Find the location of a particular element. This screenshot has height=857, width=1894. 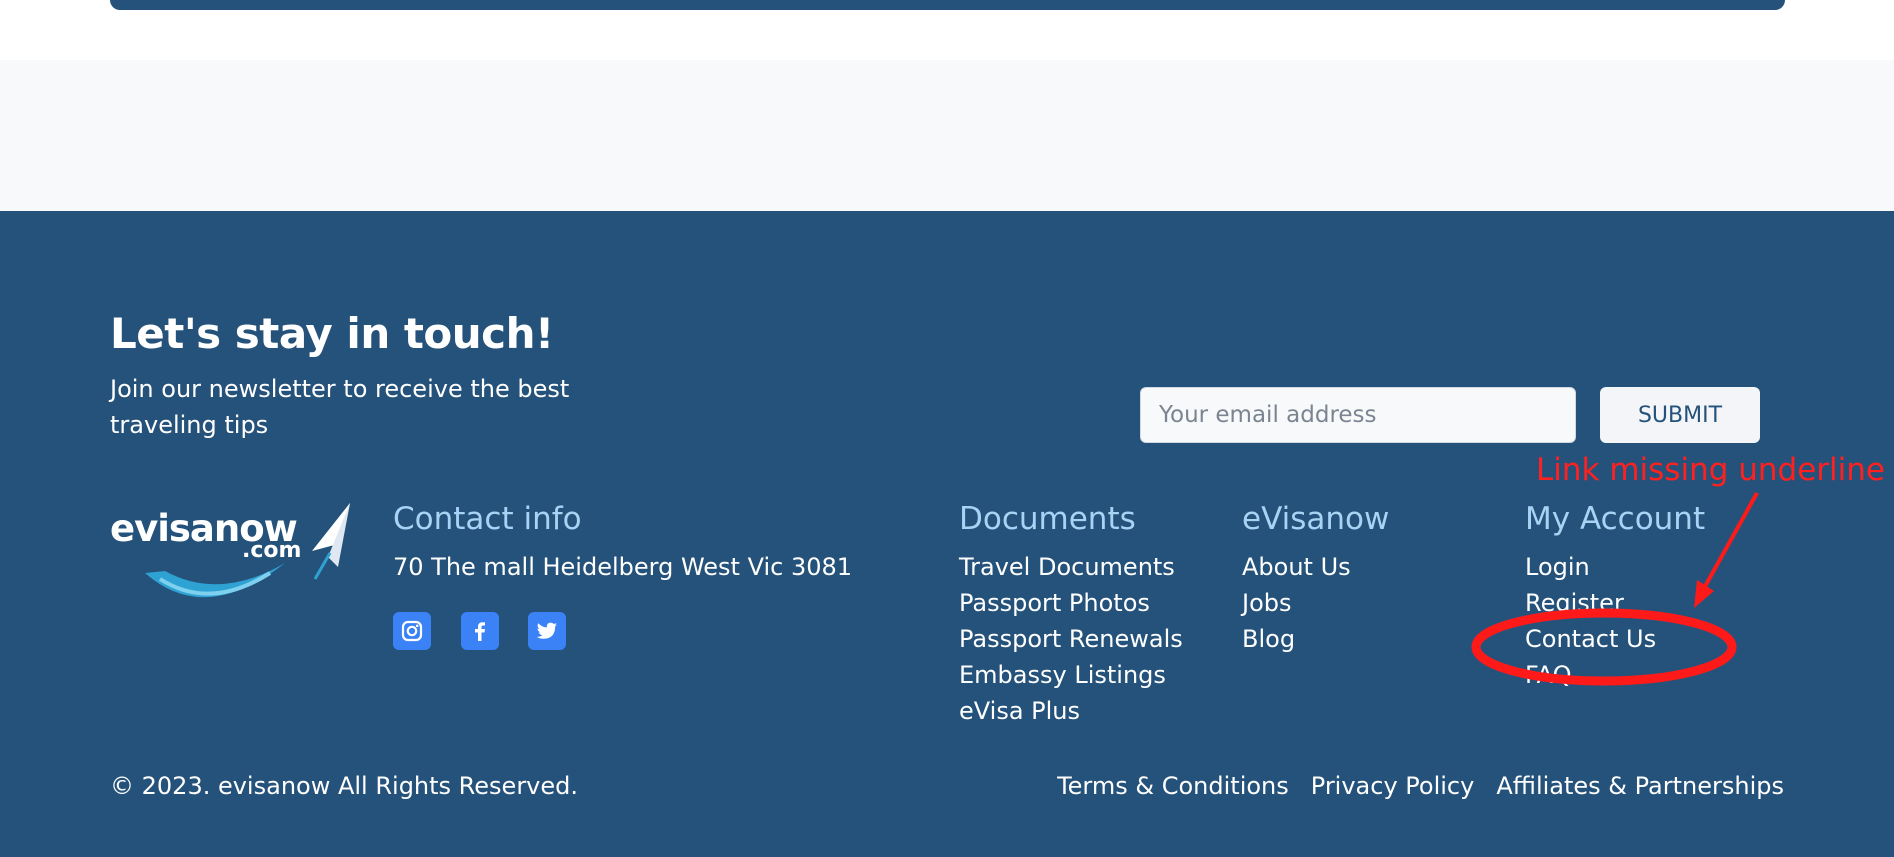

link-about-us: About Us is located at coordinates (1296, 567).